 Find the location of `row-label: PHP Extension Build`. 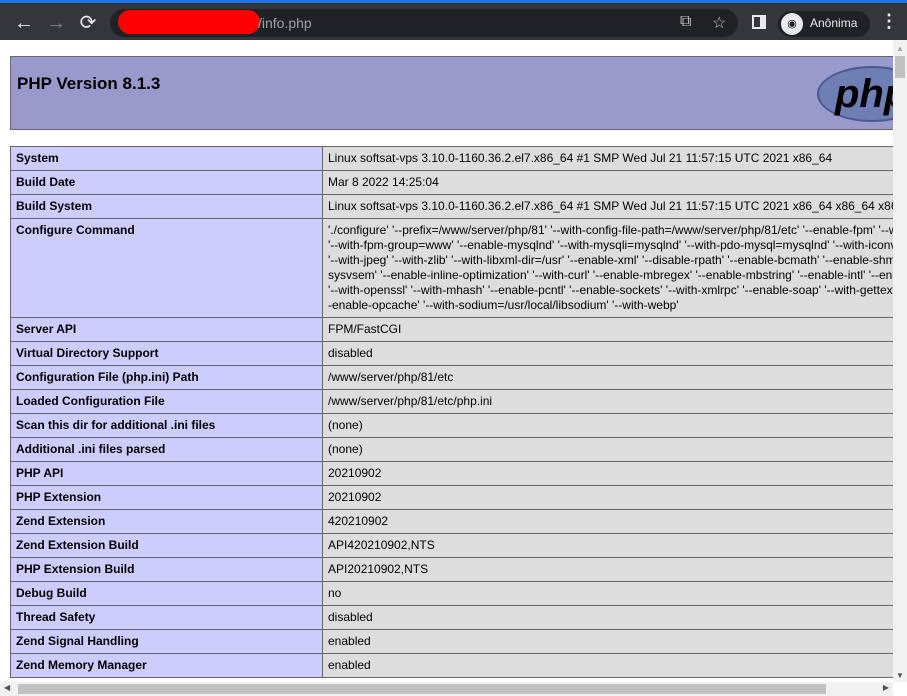

row-label: PHP Extension Build is located at coordinates (166, 569).